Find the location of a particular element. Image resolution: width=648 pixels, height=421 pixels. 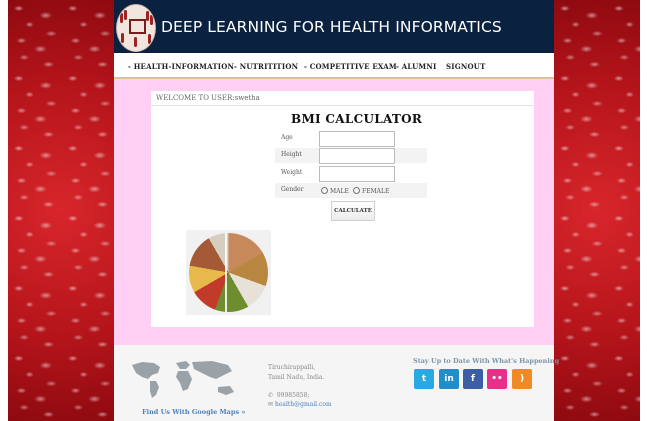

gender-label: Gender is located at coordinates (292, 189).